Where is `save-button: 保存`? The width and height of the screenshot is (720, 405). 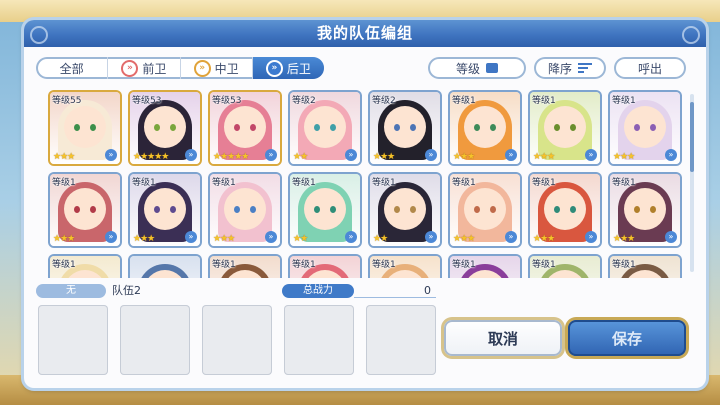
save-button: 保存 is located at coordinates (627, 338).